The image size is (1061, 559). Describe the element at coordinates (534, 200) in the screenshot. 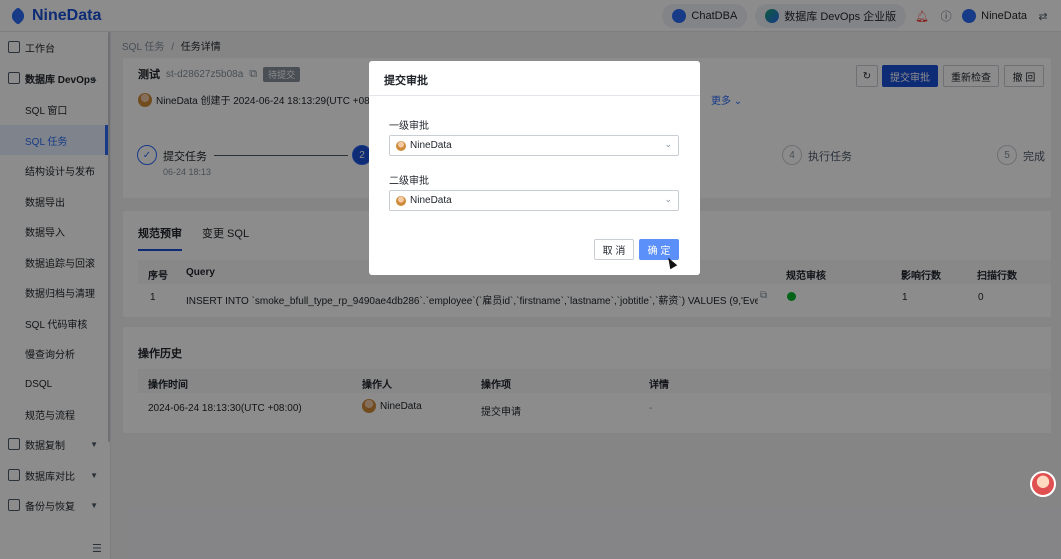

I see `level2-approver-select: NineData ⌄` at that location.